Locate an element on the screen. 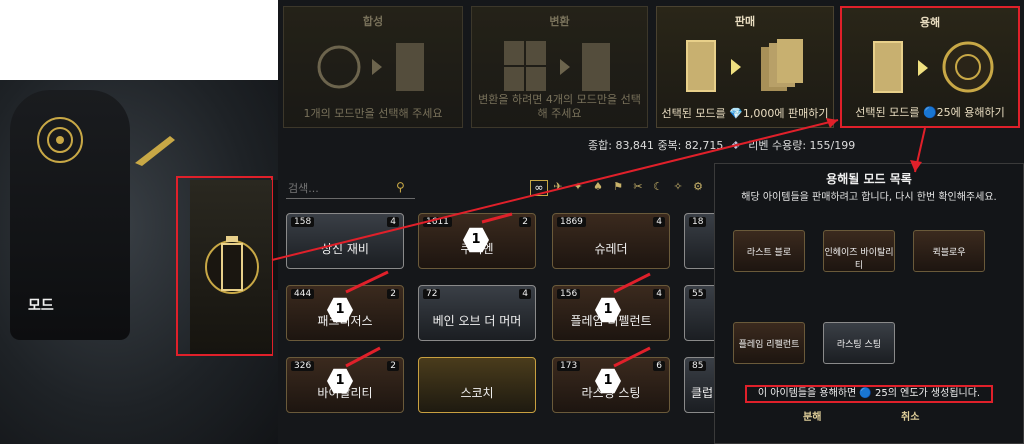 Image resolution: width=1024 pixels, height=444 pixels. dissolve-desc: 선택된 모드를 🔵25에 용해하기 is located at coordinates (930, 112).